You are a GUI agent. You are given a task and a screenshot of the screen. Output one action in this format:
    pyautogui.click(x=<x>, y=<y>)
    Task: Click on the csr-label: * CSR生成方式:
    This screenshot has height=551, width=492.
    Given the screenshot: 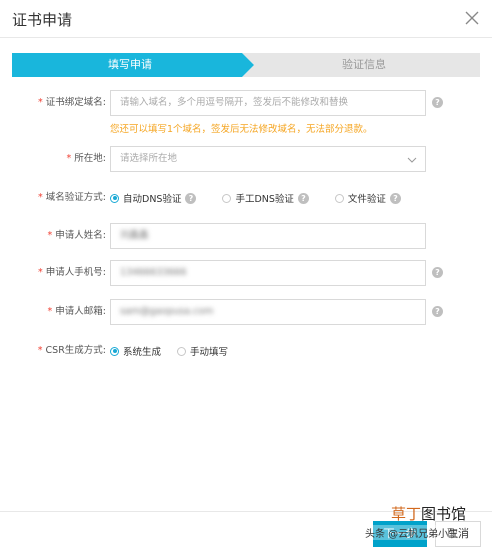 What is the action you would take?
    pyautogui.click(x=71, y=350)
    